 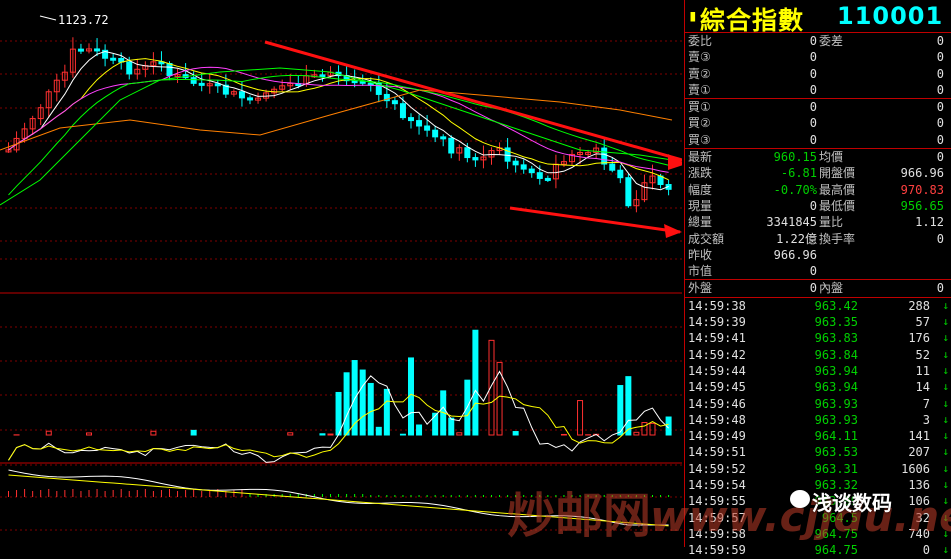 What do you see at coordinates (836, 355) in the screenshot?
I see `tick-price: 963.84` at bounding box center [836, 355].